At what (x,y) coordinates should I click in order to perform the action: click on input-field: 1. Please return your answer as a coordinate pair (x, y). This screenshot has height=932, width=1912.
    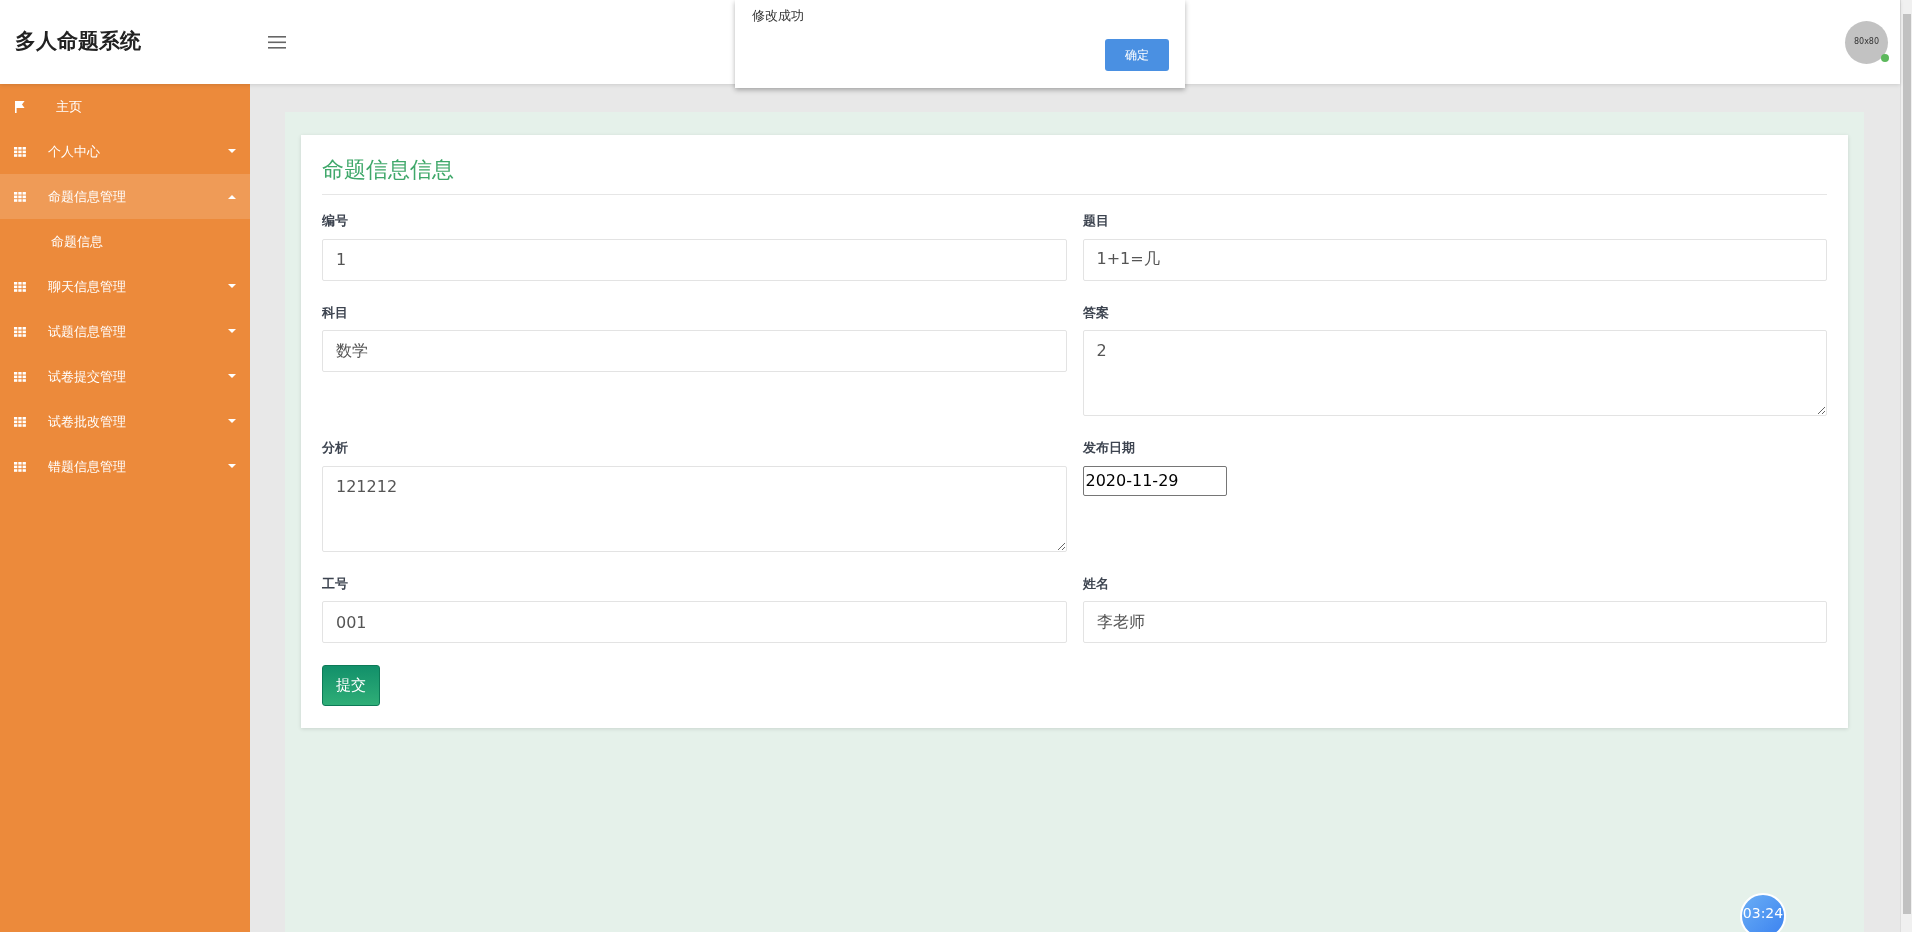
    Looking at the image, I should click on (694, 259).